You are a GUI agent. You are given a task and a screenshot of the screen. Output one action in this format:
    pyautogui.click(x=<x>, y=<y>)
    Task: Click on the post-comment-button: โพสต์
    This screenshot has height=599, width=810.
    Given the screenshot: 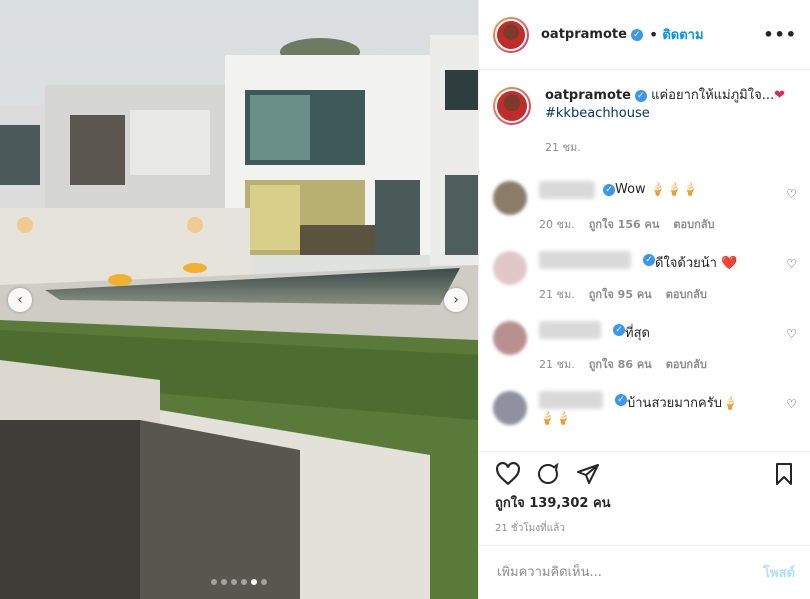 What is the action you would take?
    pyautogui.click(x=779, y=572)
    